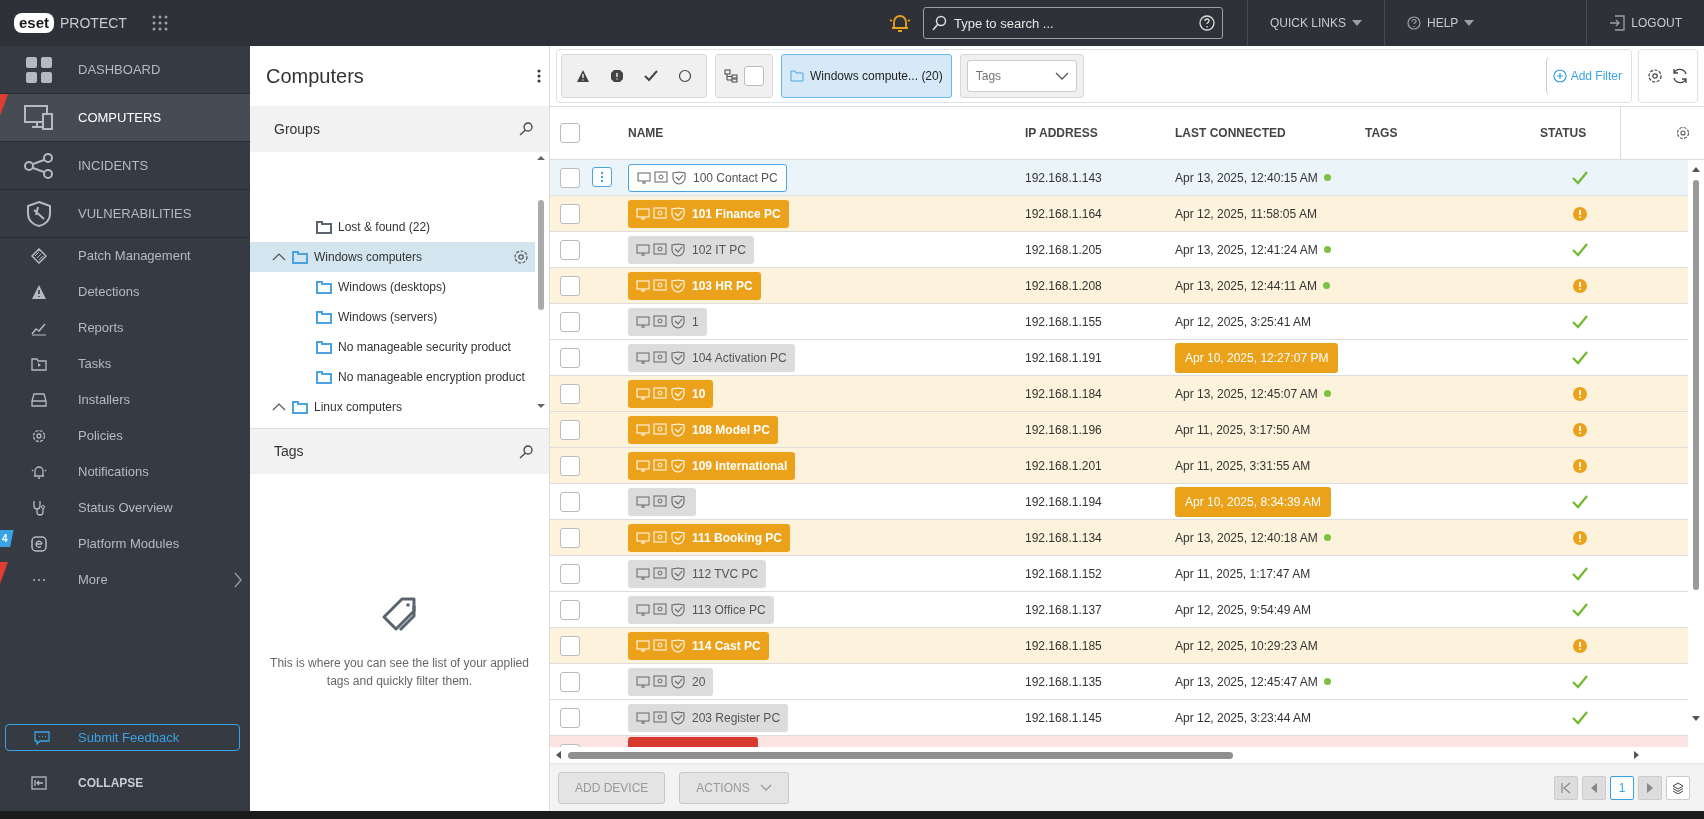 This screenshot has width=1704, height=819. What do you see at coordinates (125, 580) in the screenshot?
I see `nav-item: More` at bounding box center [125, 580].